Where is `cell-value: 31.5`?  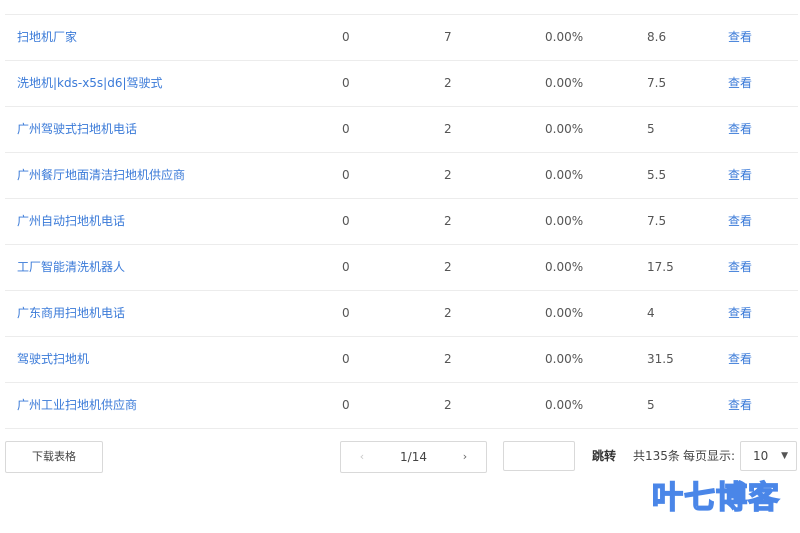 cell-value: 31.5 is located at coordinates (660, 359).